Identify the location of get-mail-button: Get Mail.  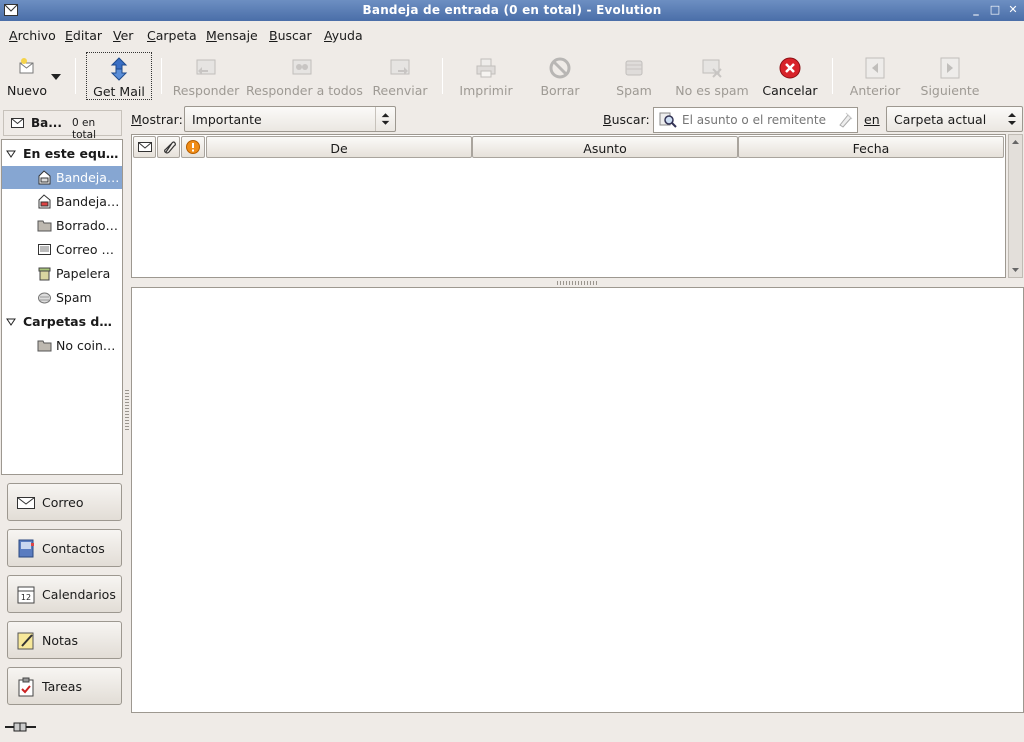
(119, 76).